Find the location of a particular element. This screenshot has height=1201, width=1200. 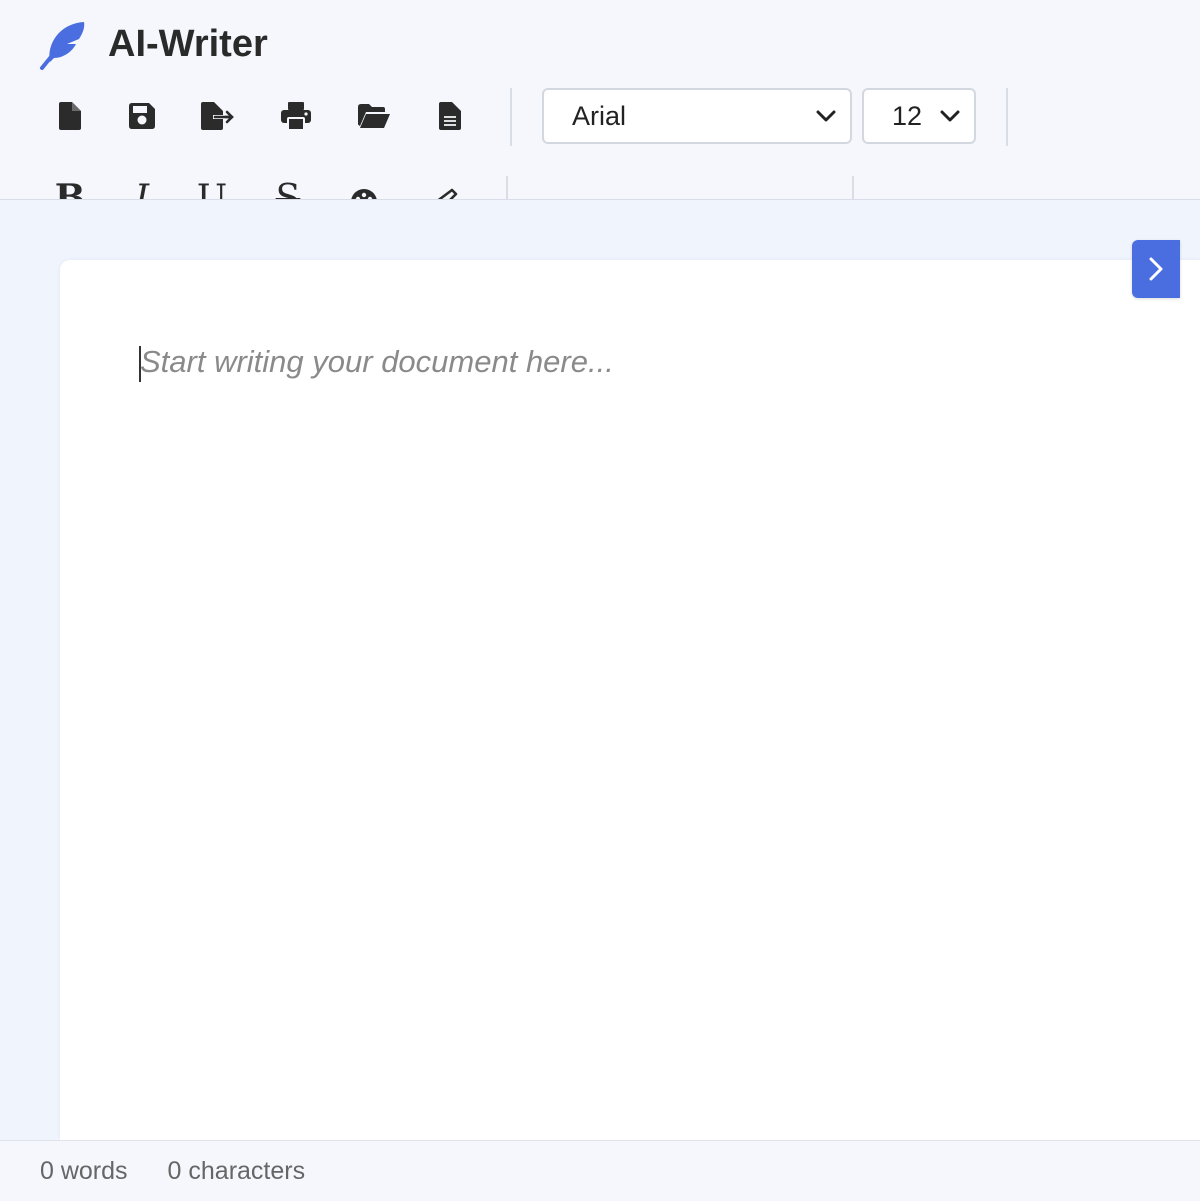

new-file-icon is located at coordinates (70, 116).